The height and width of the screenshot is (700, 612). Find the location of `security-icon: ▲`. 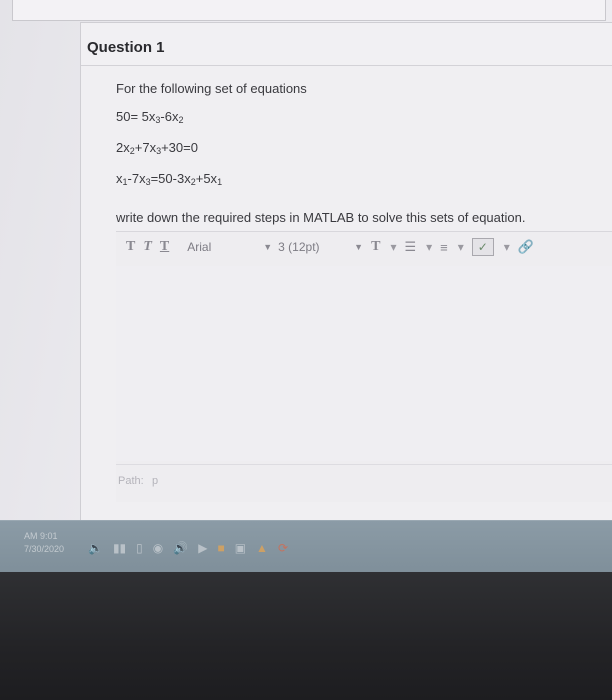

security-icon: ▲ is located at coordinates (262, 548).